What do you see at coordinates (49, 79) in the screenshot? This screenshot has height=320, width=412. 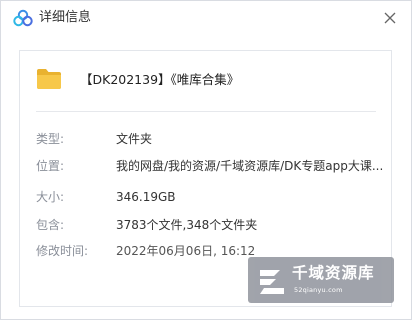 I see `folder-icon` at bounding box center [49, 79].